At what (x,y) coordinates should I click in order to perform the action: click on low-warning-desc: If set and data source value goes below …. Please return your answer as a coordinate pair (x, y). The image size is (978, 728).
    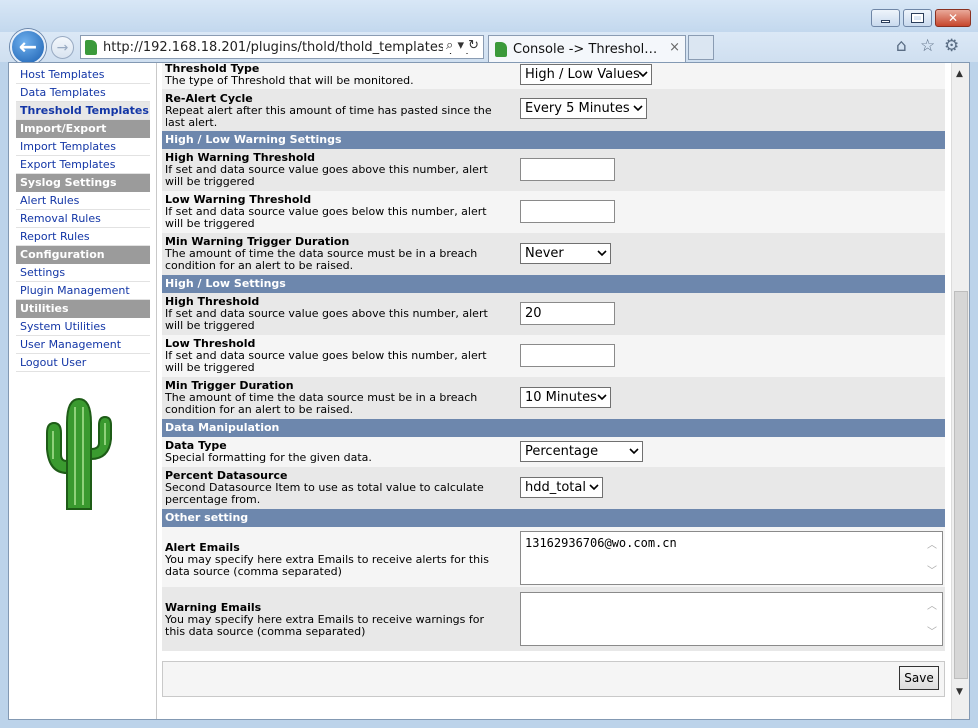
    Looking at the image, I should click on (326, 217).